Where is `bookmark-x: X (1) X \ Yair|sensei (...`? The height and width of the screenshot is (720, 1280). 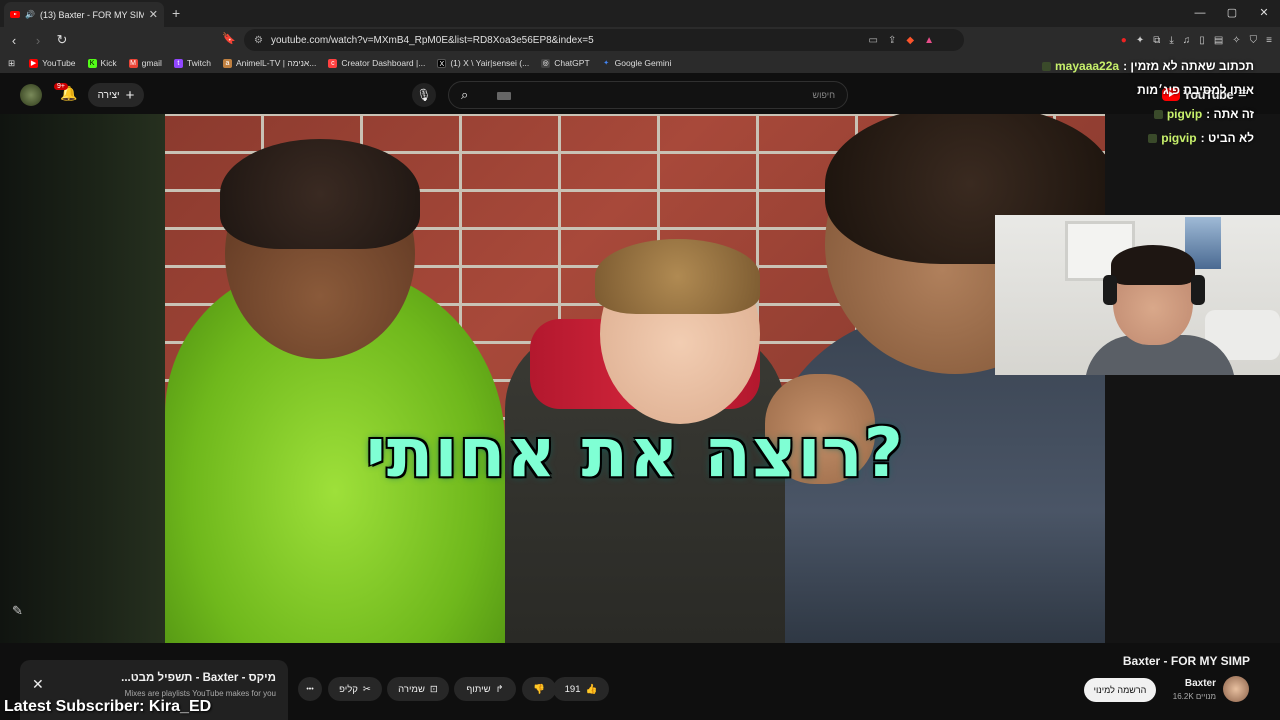
bookmark-x: X (1) X \ Yair|sensei (... is located at coordinates (483, 63).